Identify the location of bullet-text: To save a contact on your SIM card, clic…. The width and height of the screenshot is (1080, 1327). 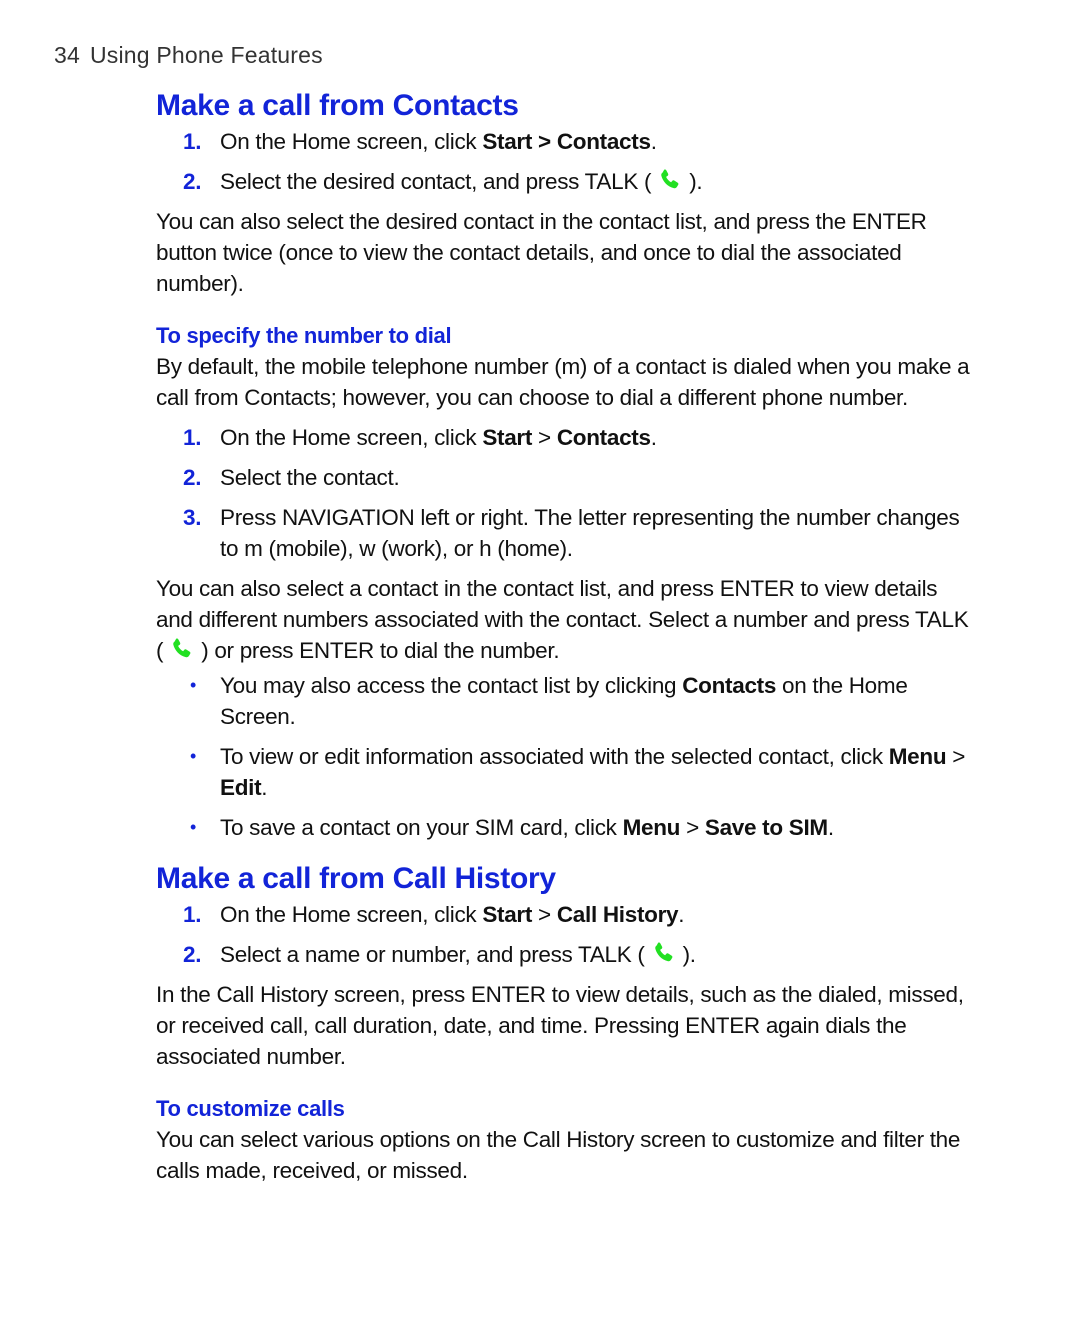
(421, 827).